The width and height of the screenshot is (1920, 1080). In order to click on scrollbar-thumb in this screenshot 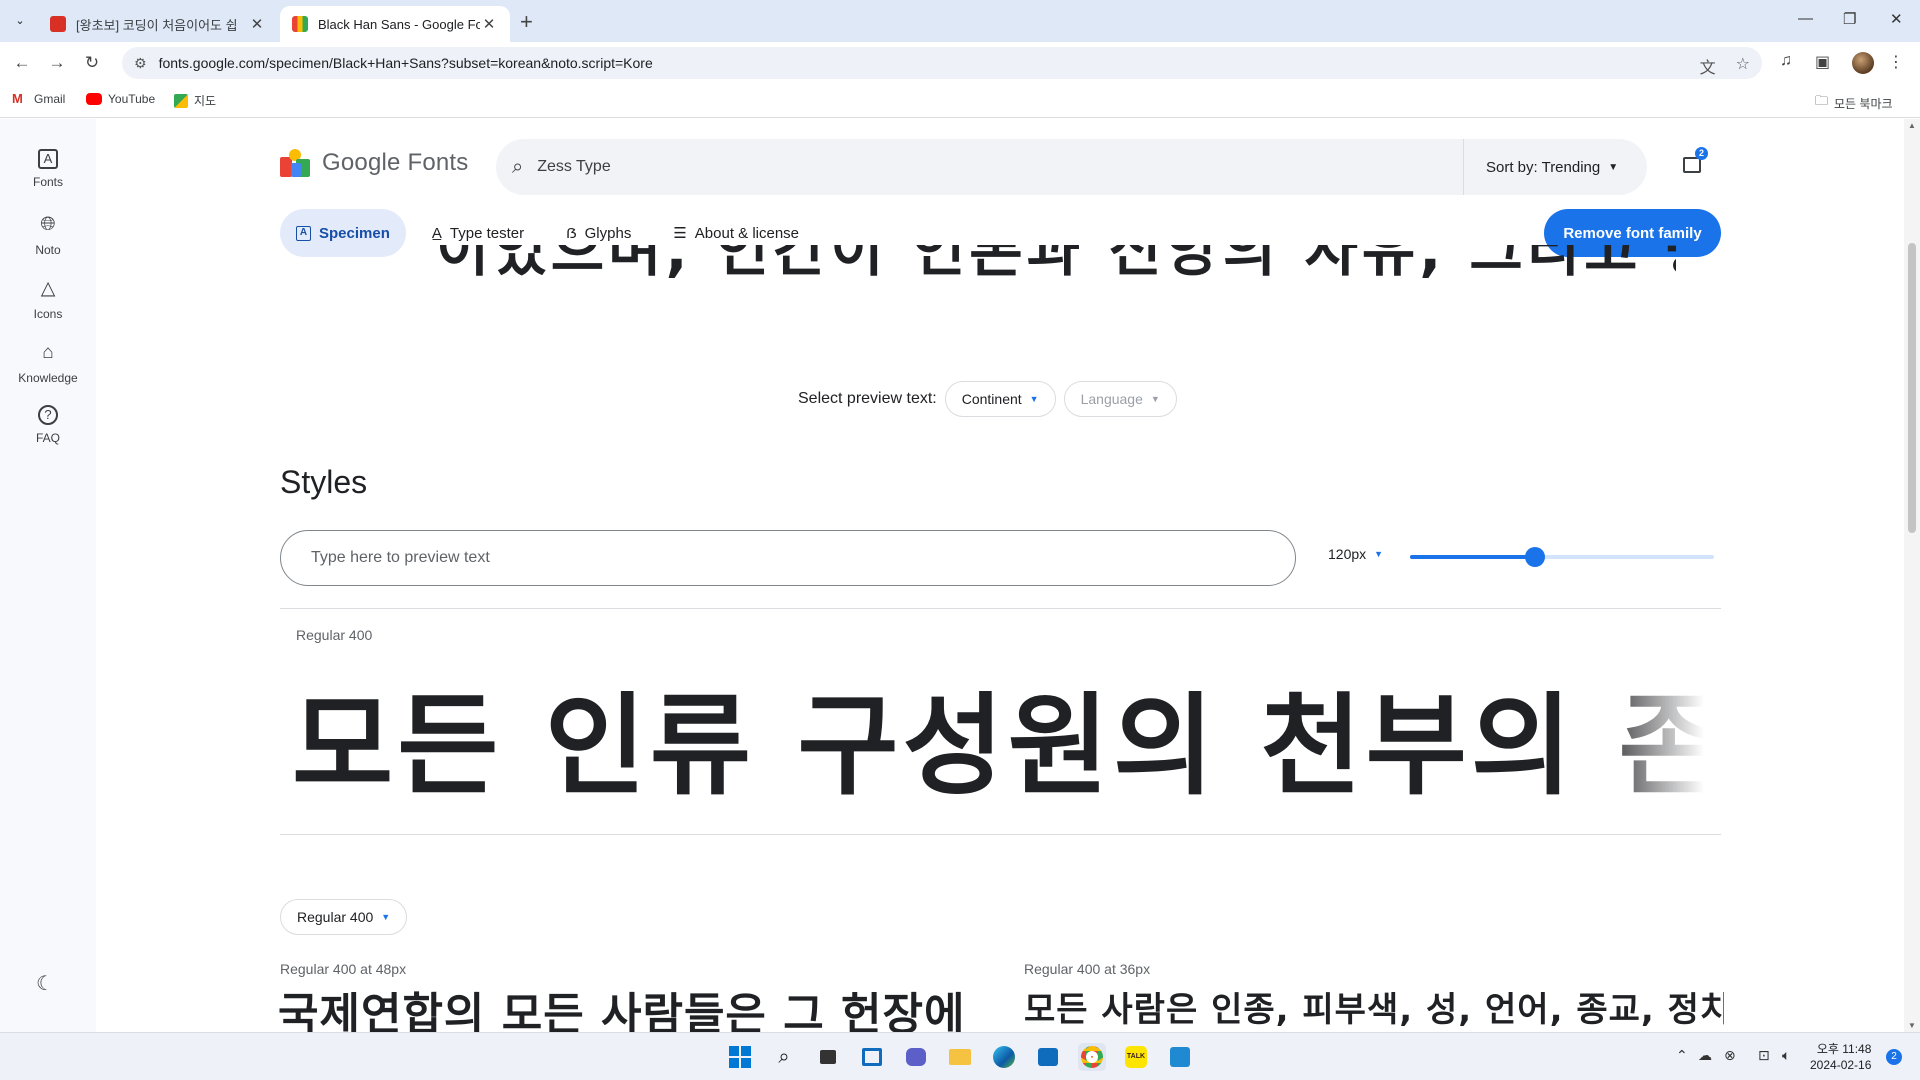, I will do `click(1912, 388)`.